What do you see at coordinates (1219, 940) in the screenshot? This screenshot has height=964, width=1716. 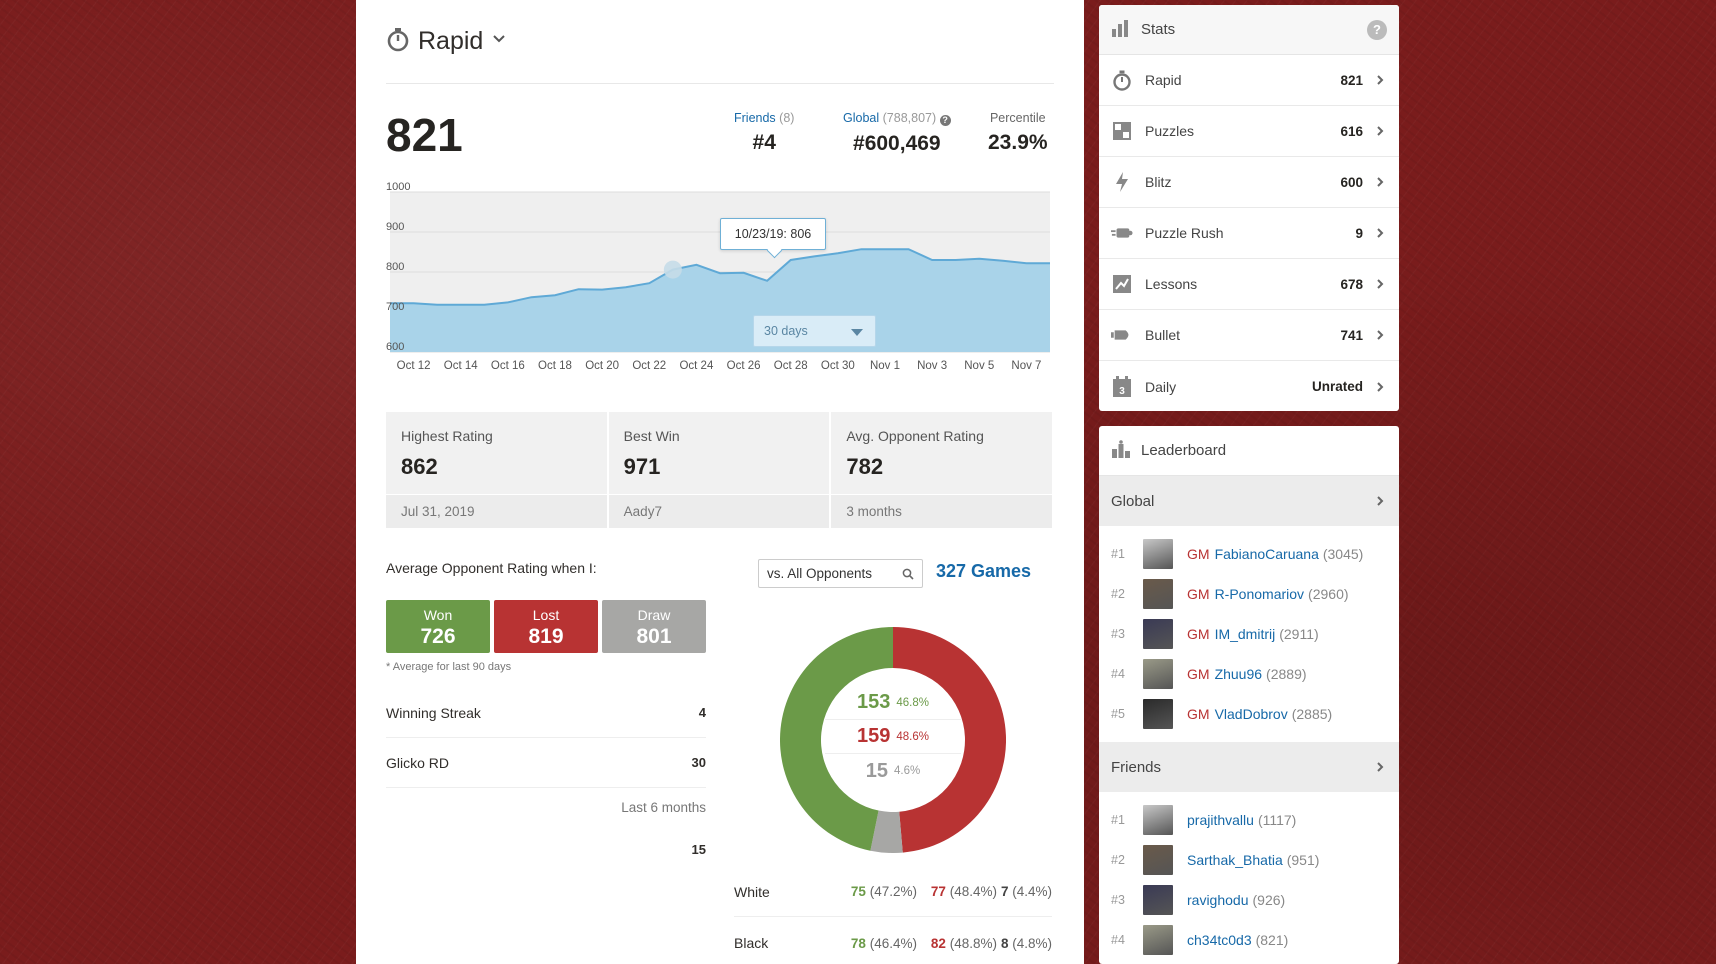 I see `player-username: ch34tc0d3` at bounding box center [1219, 940].